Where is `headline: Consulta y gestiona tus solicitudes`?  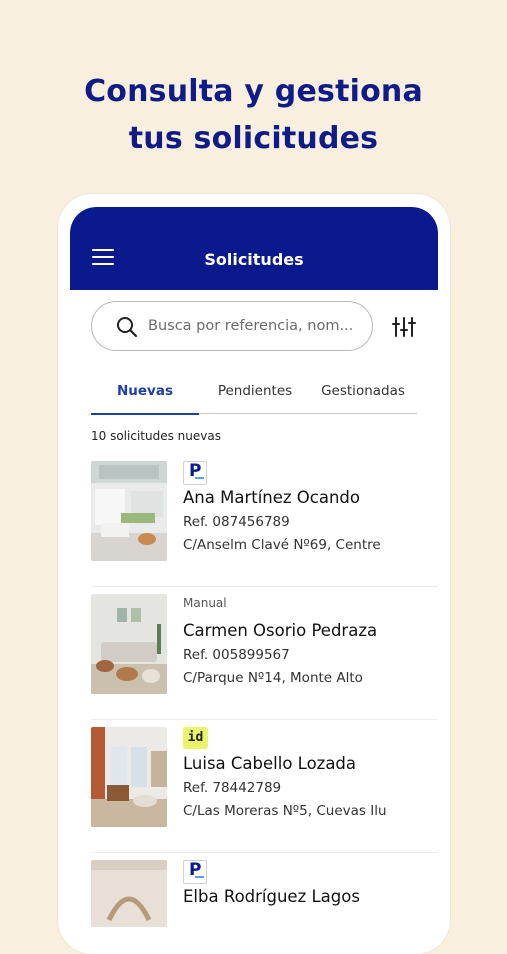
headline: Consulta y gestiona tus solicitudes is located at coordinates (253, 115).